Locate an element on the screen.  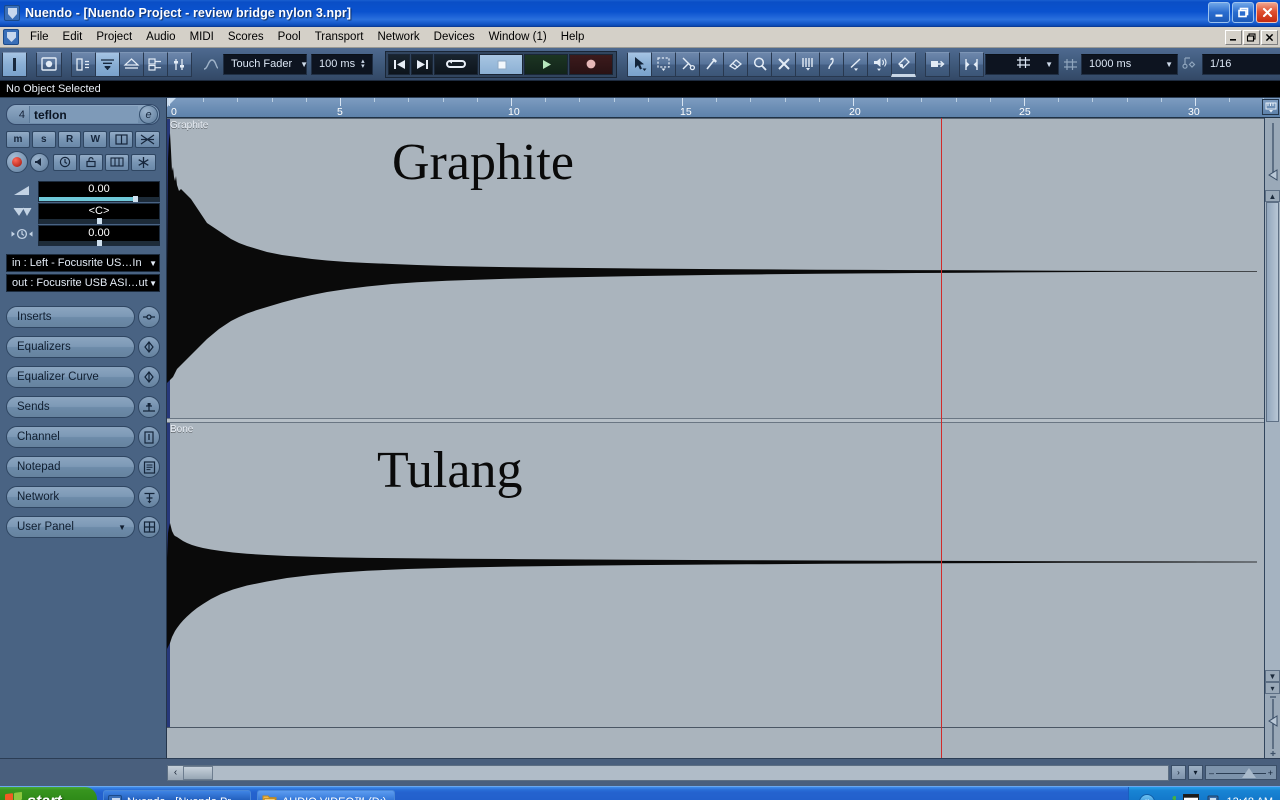
output-routing-row: out : Focusrite USB ASI…ut ▼ is located at coordinates (83, 283).